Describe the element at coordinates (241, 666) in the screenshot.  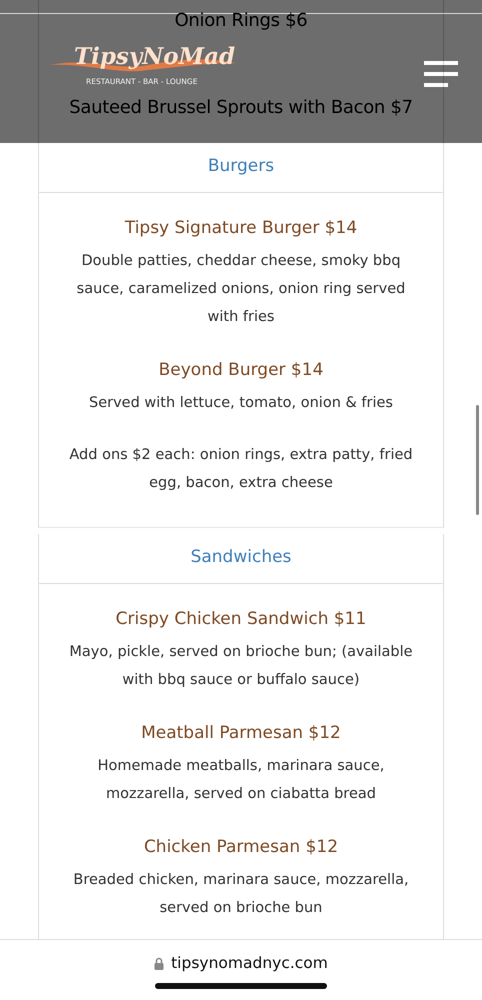
I see `menu-item-description: Mayo, pickle, served on brioche bun; (available with bbq sauce or buffalo sauce)` at that location.